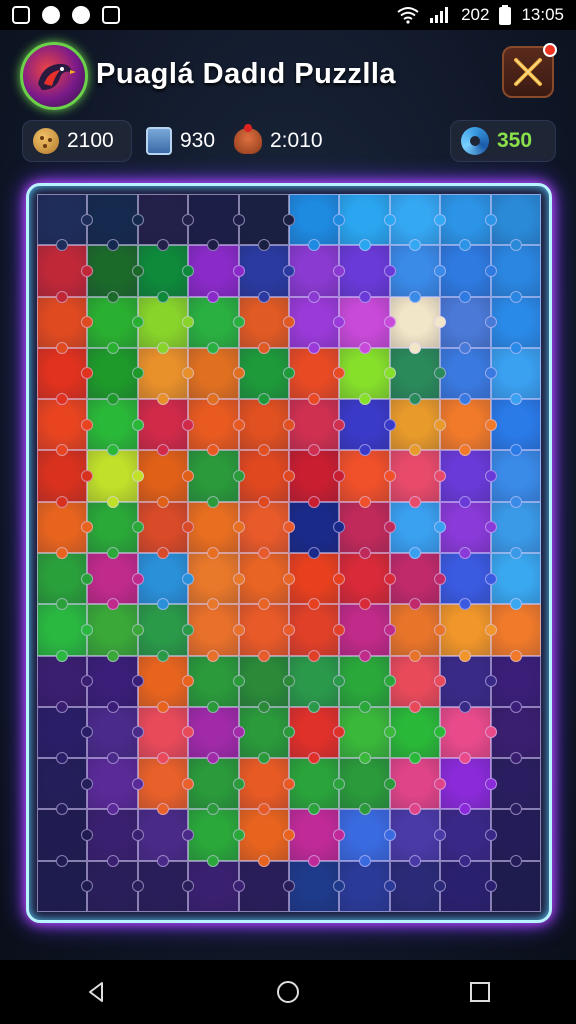 The image size is (576, 1024). I want to click on close-button, so click(529, 70).